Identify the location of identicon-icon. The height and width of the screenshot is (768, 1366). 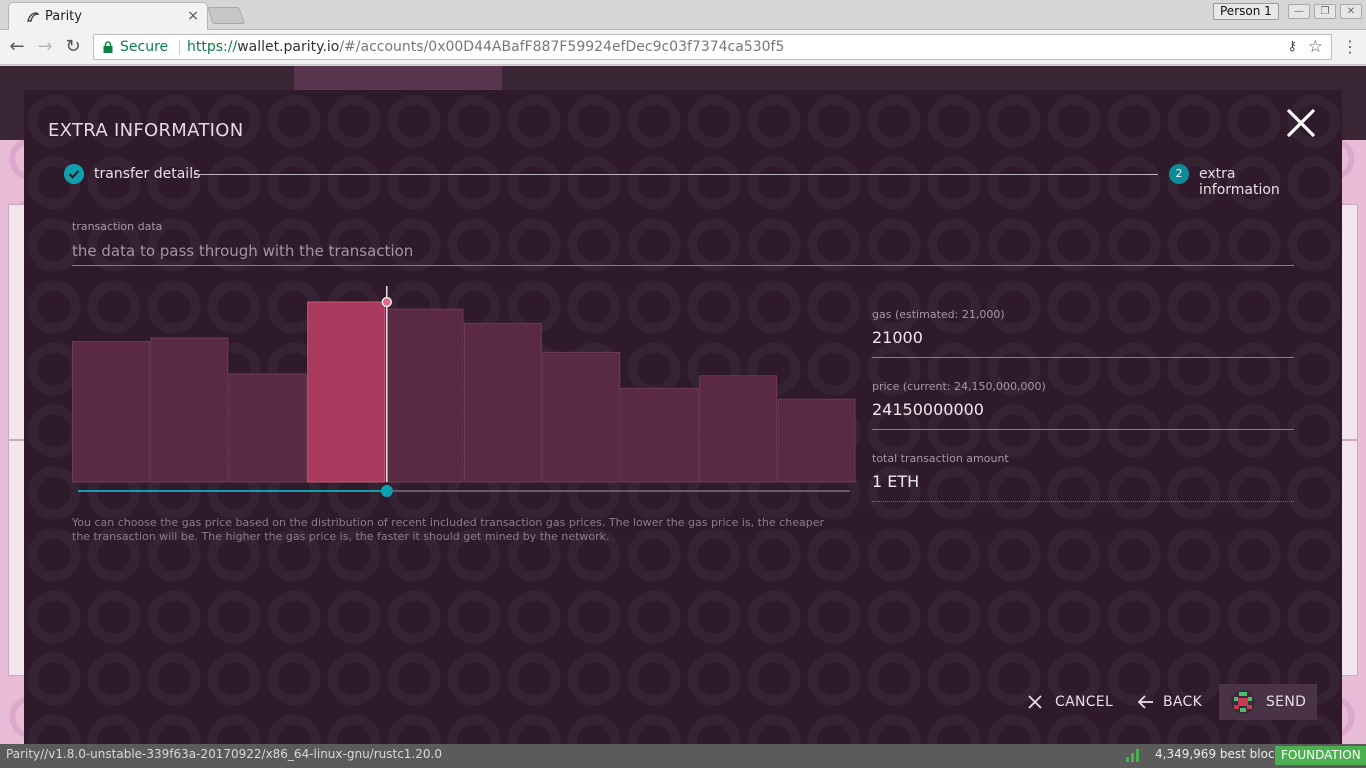
(1243, 702).